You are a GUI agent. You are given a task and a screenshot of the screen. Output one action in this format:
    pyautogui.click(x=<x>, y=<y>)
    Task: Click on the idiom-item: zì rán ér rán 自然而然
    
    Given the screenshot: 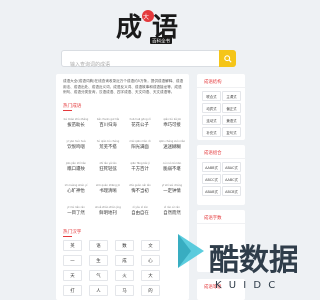 What is the action you would take?
    pyautogui.click(x=172, y=211)
    